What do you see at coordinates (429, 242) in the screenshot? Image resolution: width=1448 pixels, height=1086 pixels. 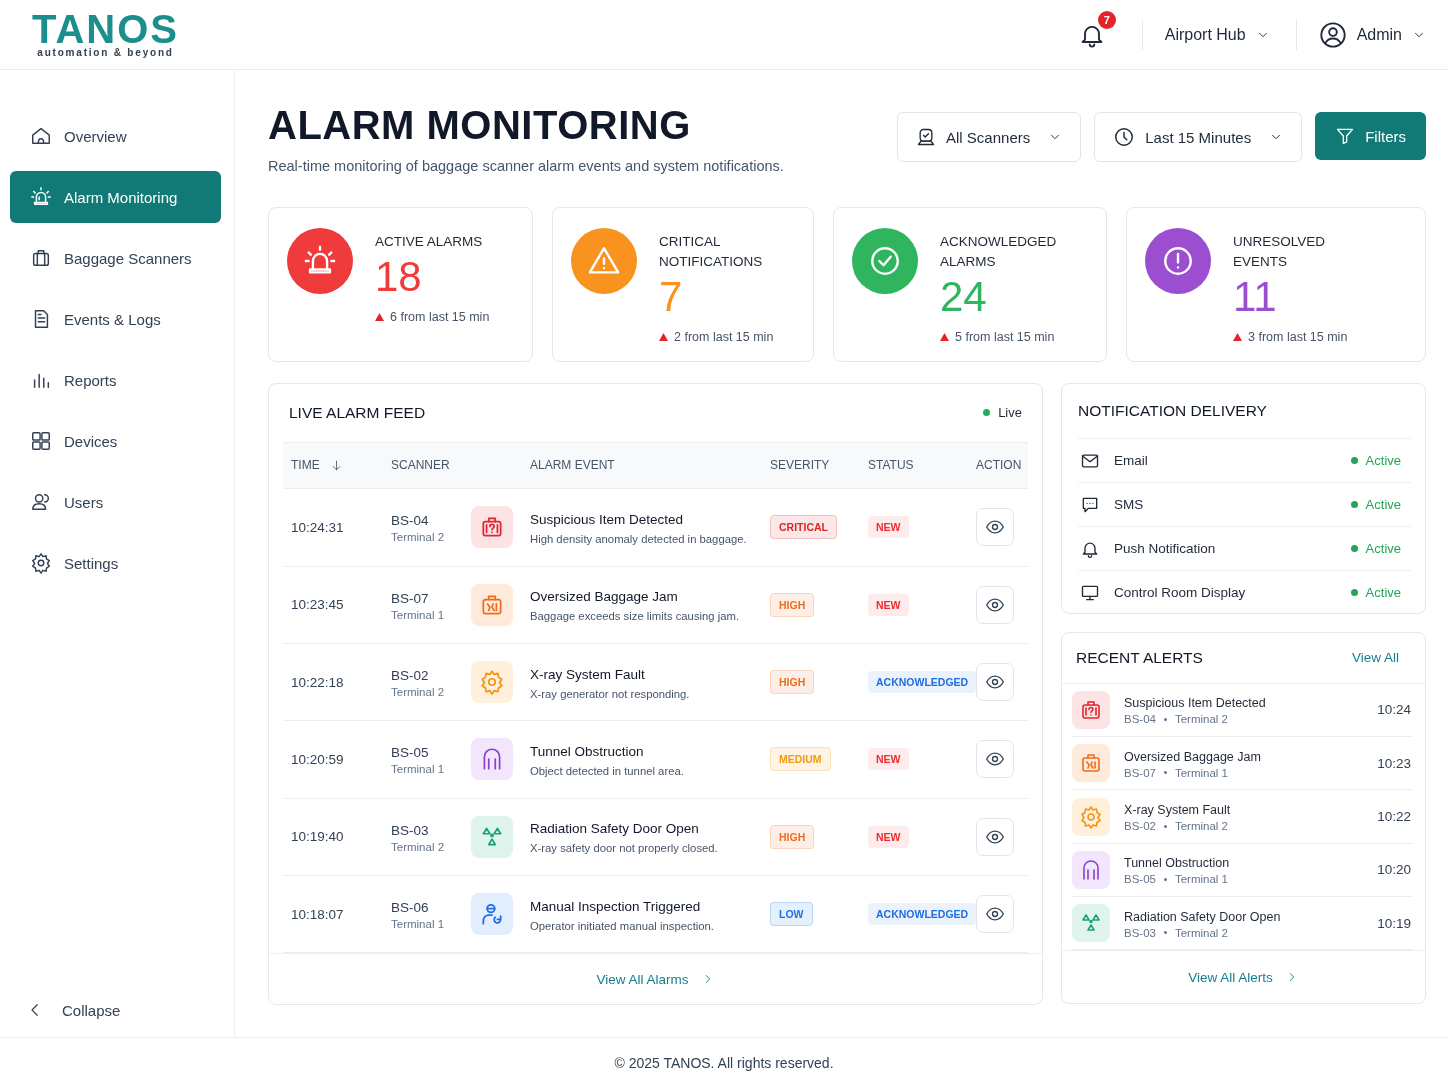 I see `stat-label: ACTIVE ALARMS` at bounding box center [429, 242].